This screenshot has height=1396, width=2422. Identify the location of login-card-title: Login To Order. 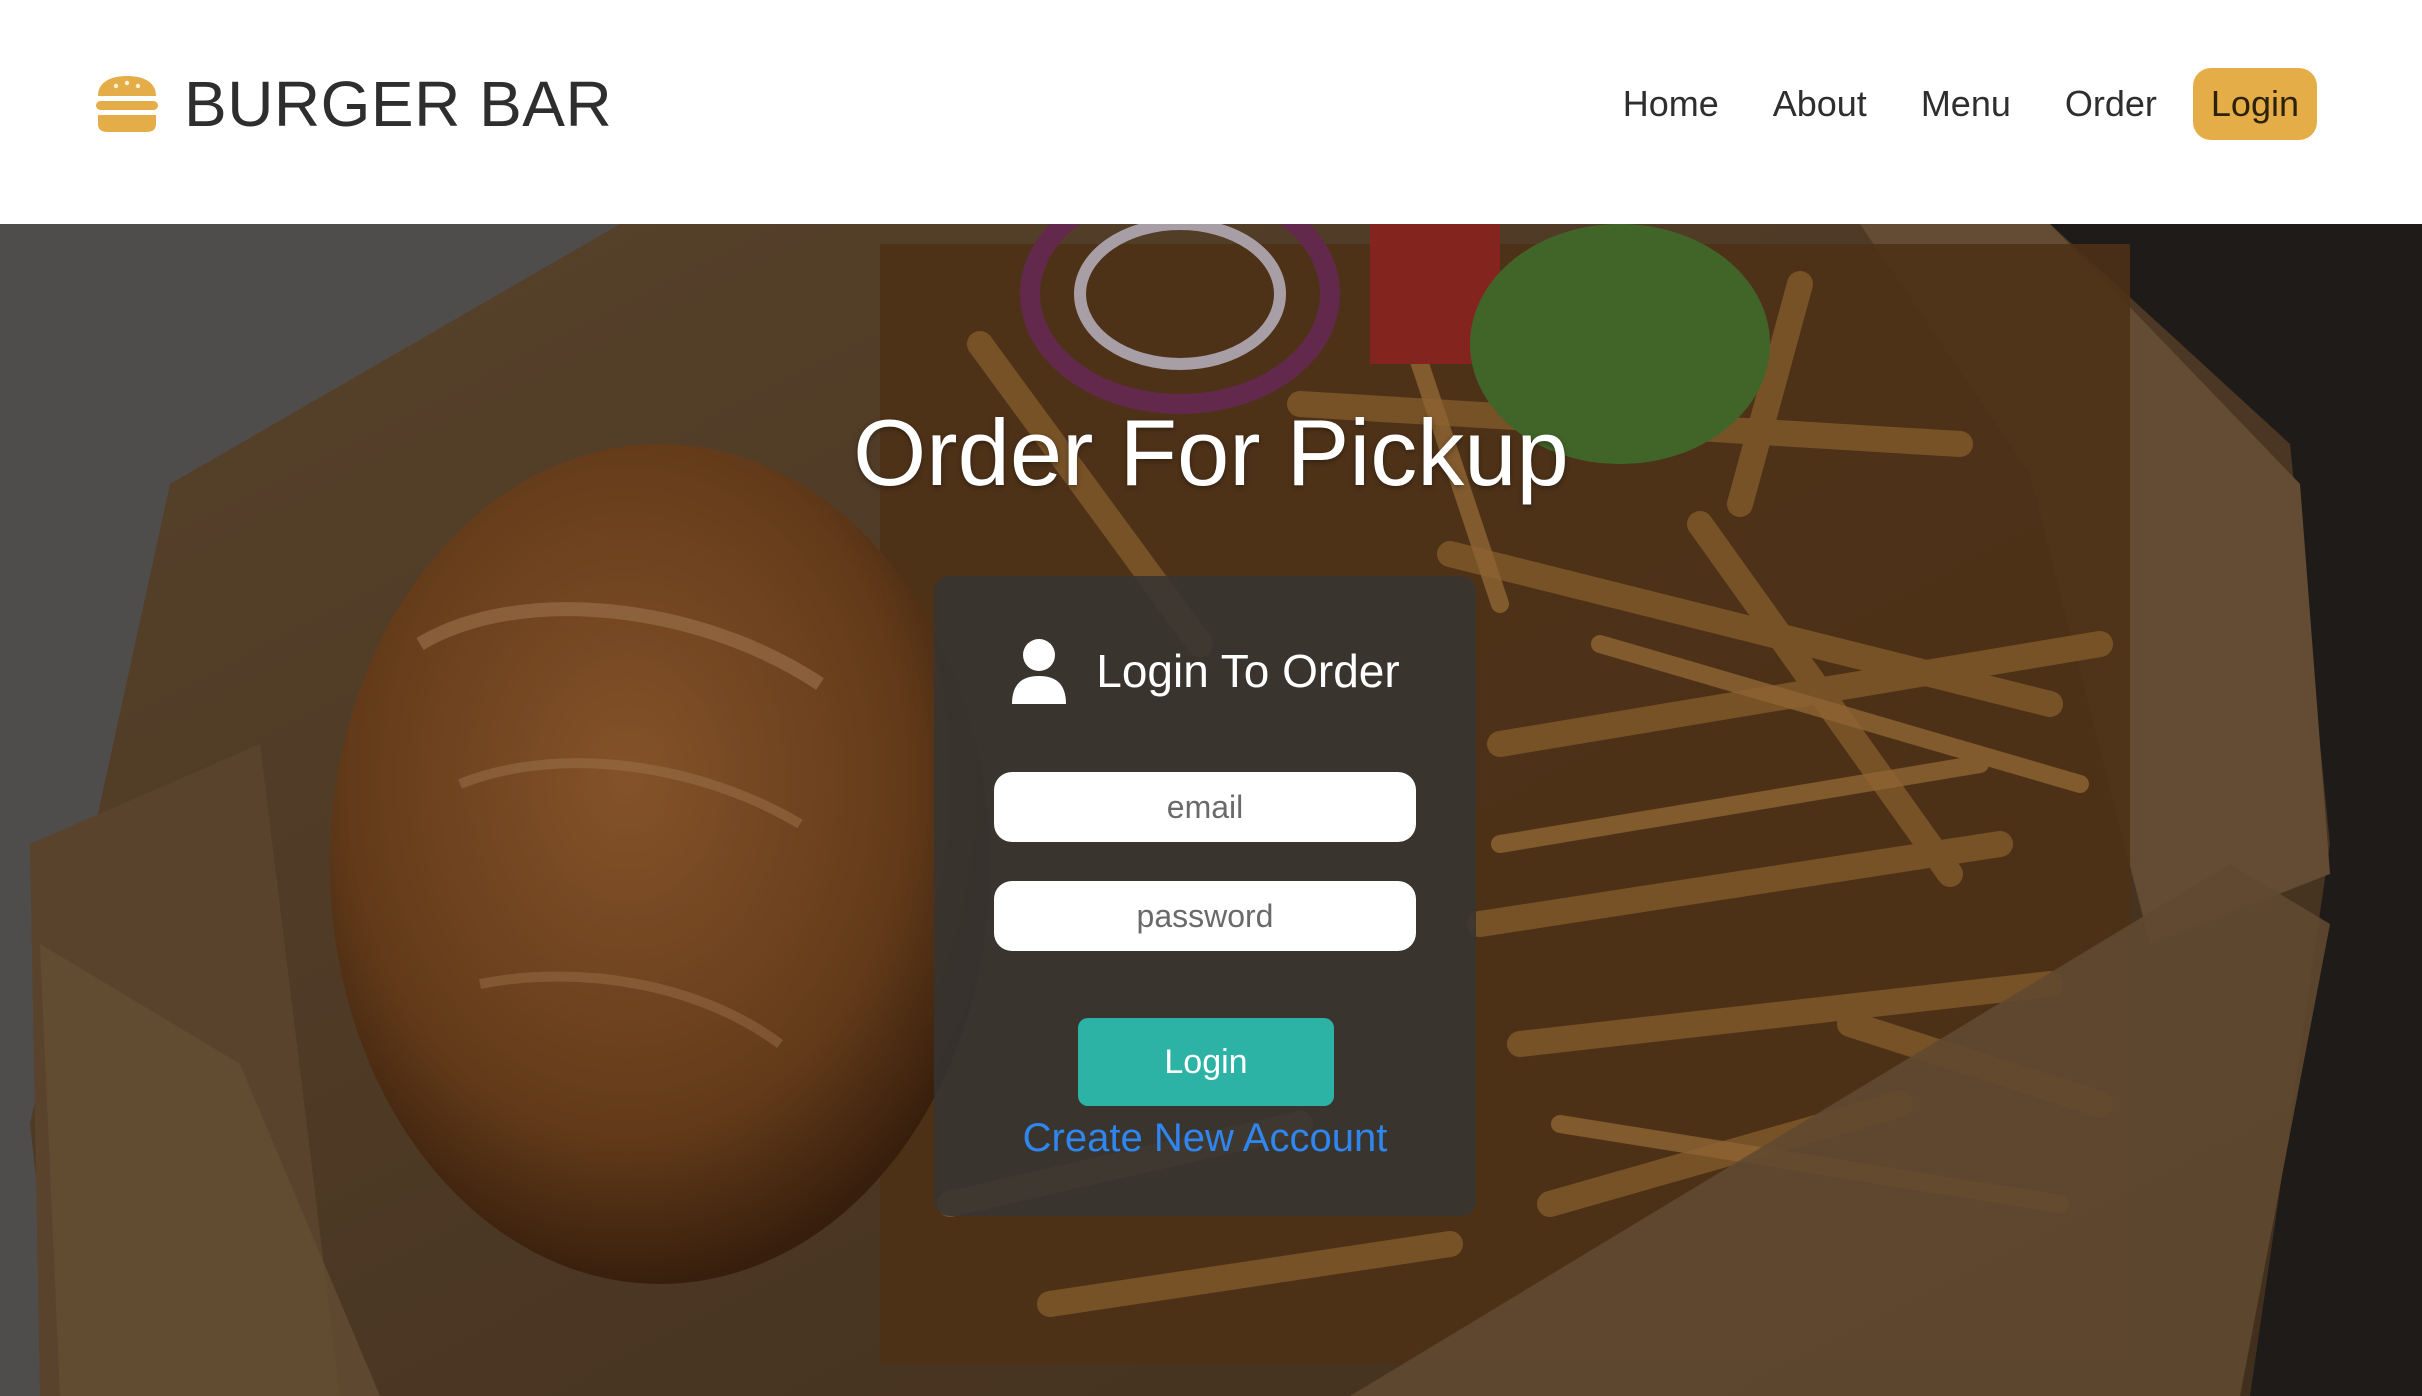
(1248, 671).